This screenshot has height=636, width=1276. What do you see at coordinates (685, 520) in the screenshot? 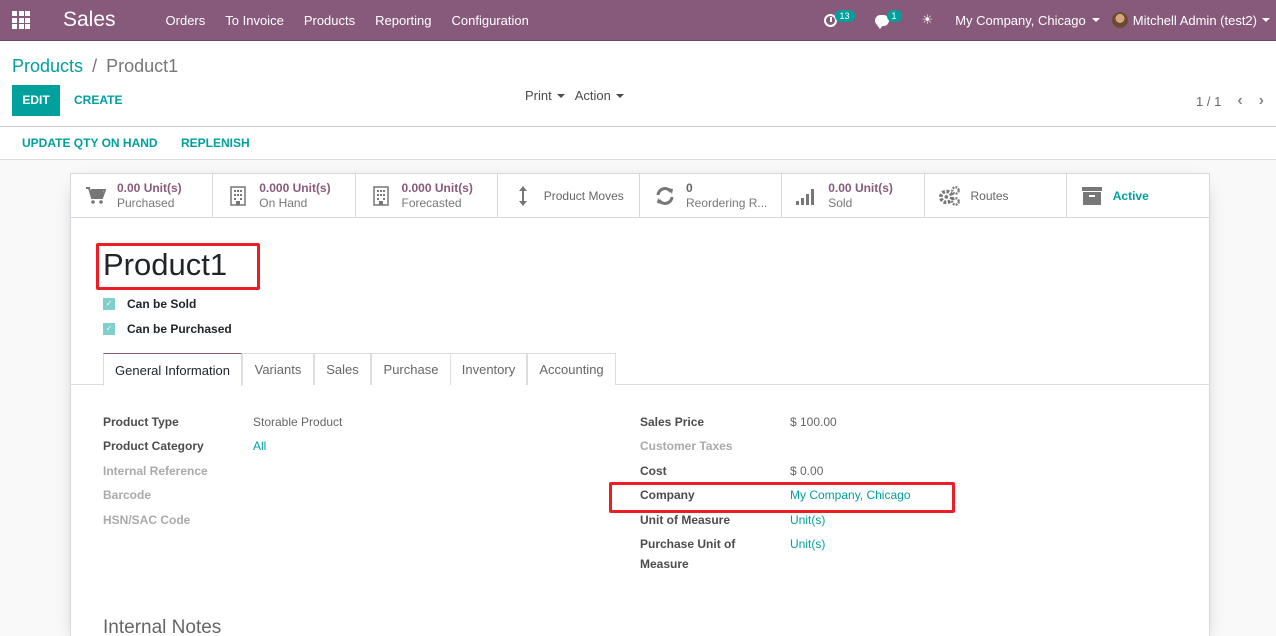
I see `unit-of-measure-label: Unit of Measure` at bounding box center [685, 520].